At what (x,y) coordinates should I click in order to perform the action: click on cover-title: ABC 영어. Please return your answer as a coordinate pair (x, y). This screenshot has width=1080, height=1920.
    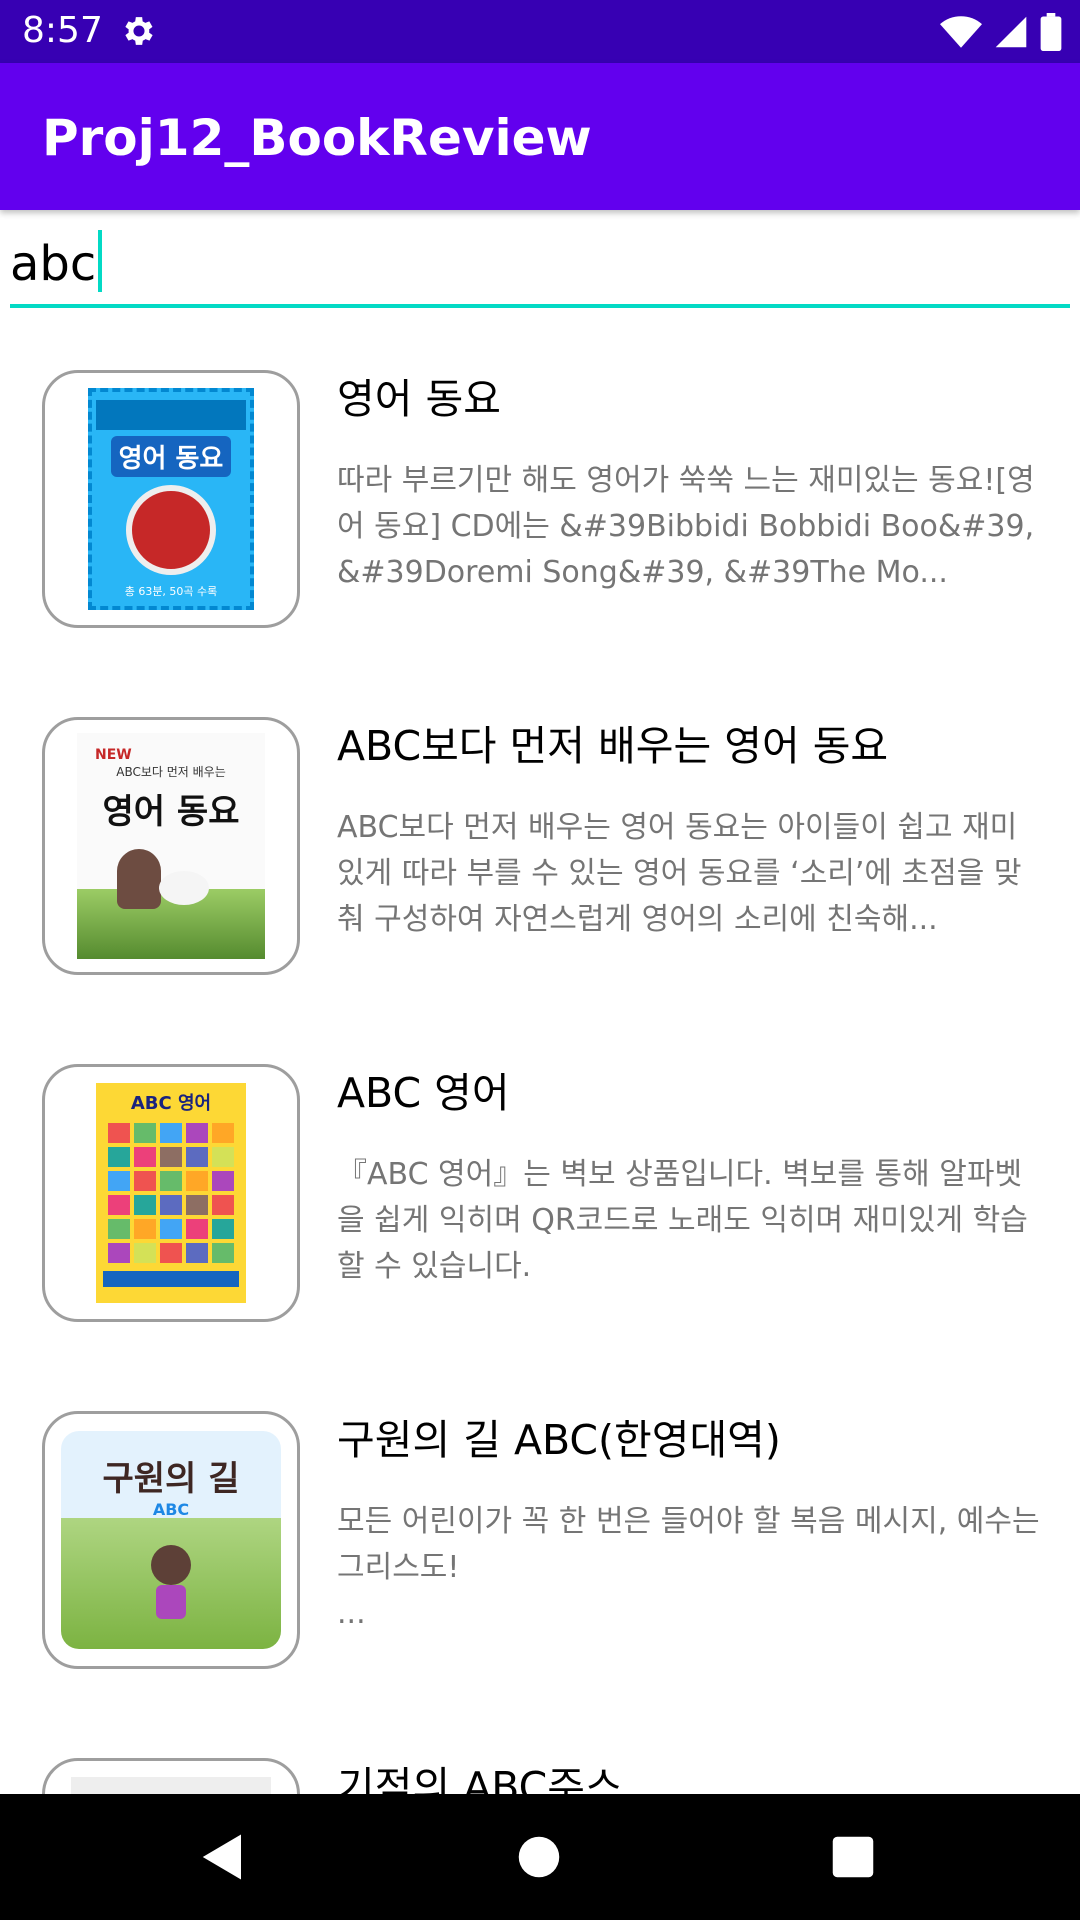
    Looking at the image, I should click on (171, 1103).